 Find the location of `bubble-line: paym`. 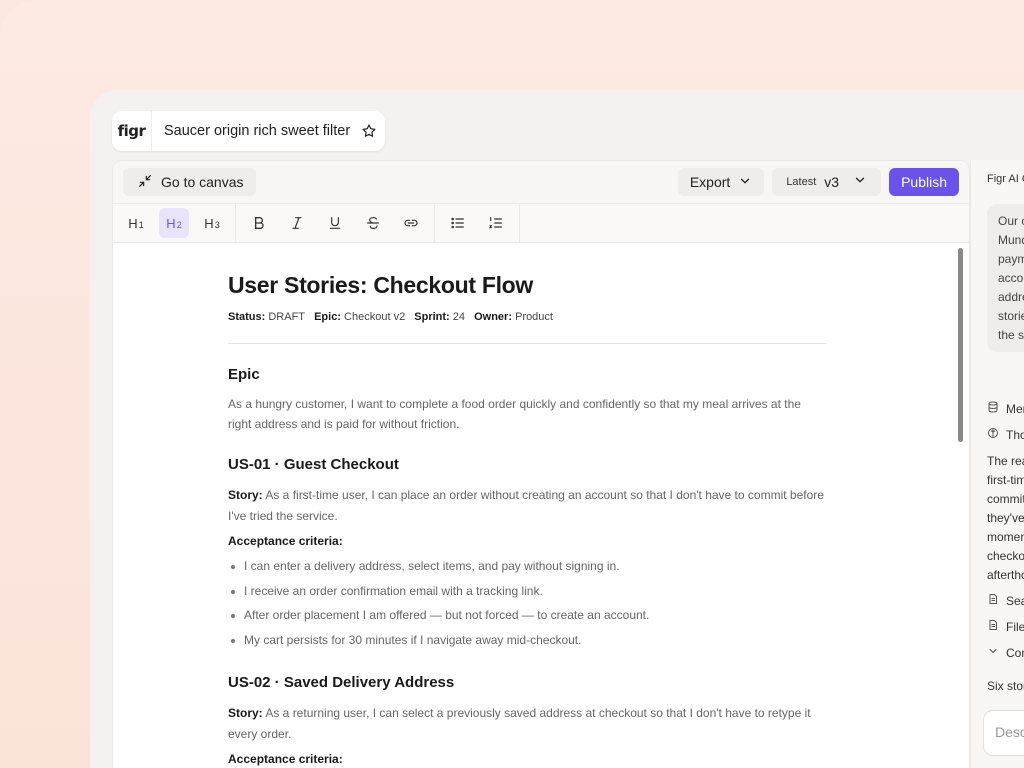

bubble-line: paym is located at coordinates (1011, 259).